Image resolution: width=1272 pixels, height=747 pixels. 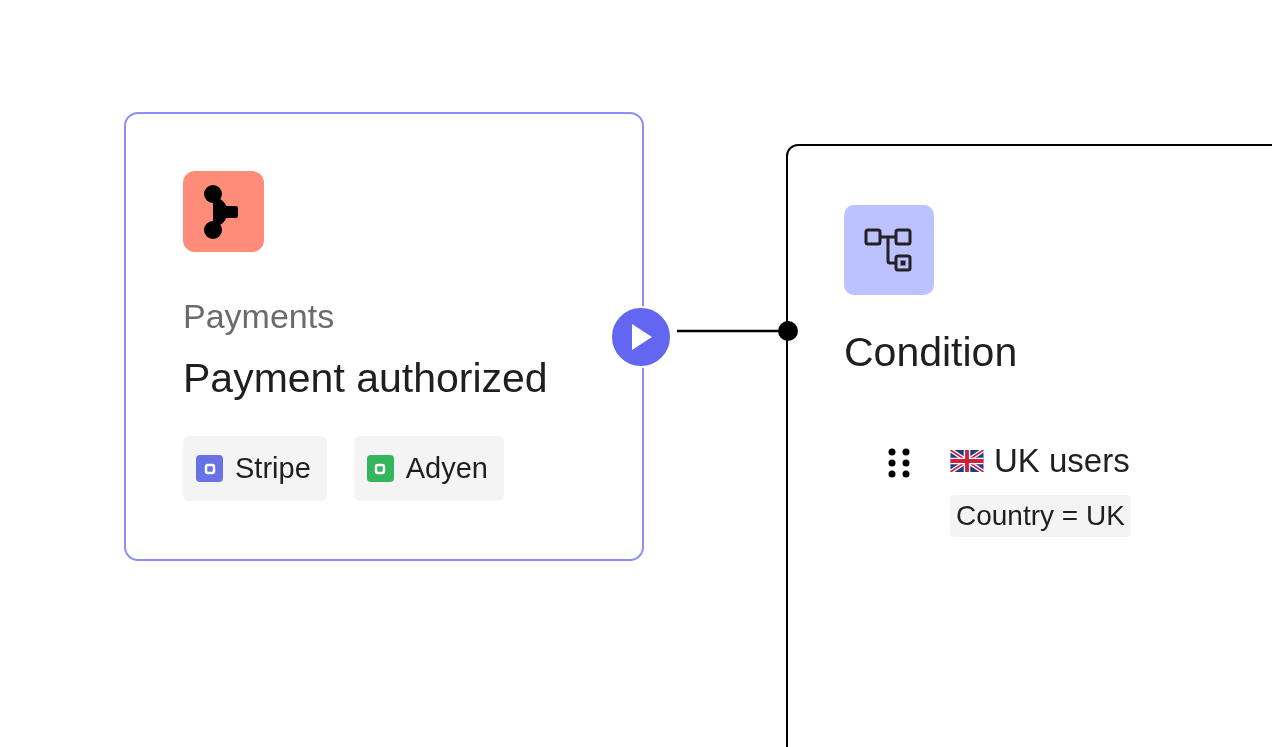 What do you see at coordinates (889, 250) in the screenshot?
I see `condition-branch-icon` at bounding box center [889, 250].